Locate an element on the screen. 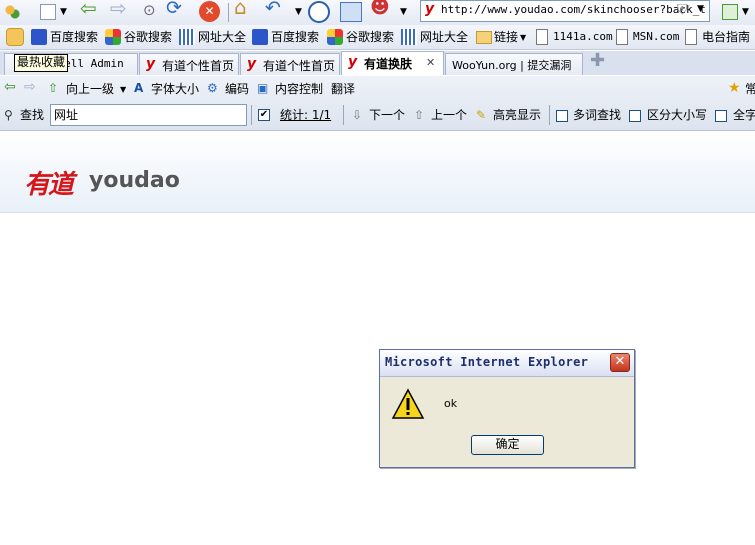 The image size is (755, 545). page-header: 有道 youdao is located at coordinates (377, 172).